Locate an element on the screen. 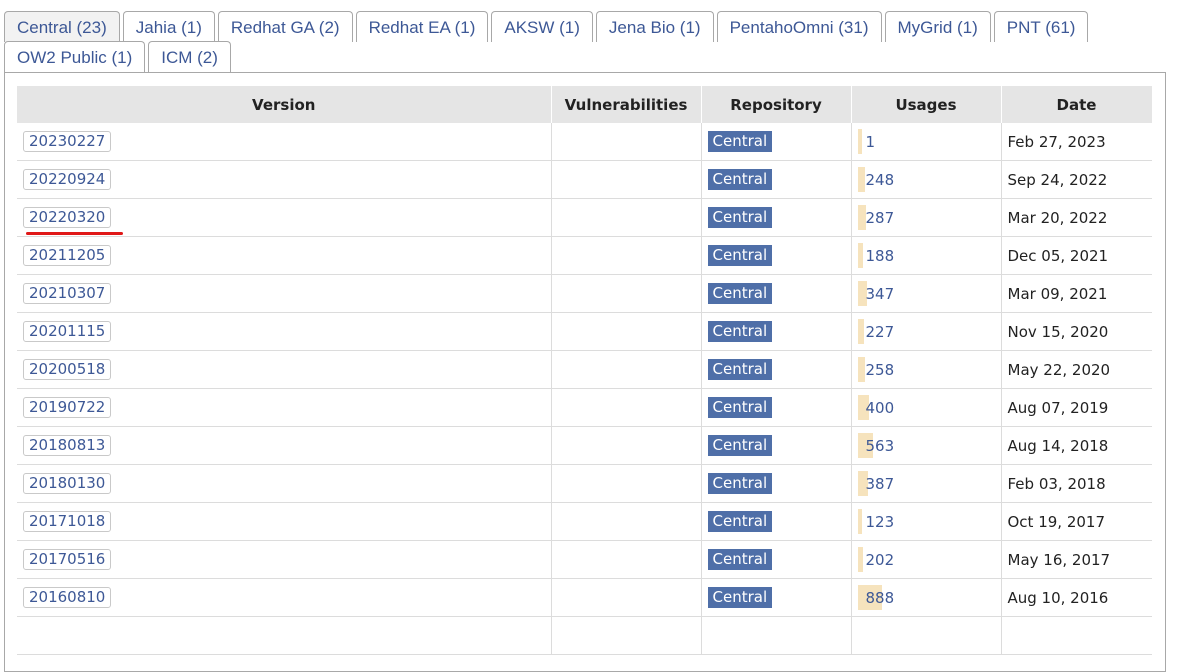 The height and width of the screenshot is (672, 1177). header-usages: Usages is located at coordinates (926, 104).